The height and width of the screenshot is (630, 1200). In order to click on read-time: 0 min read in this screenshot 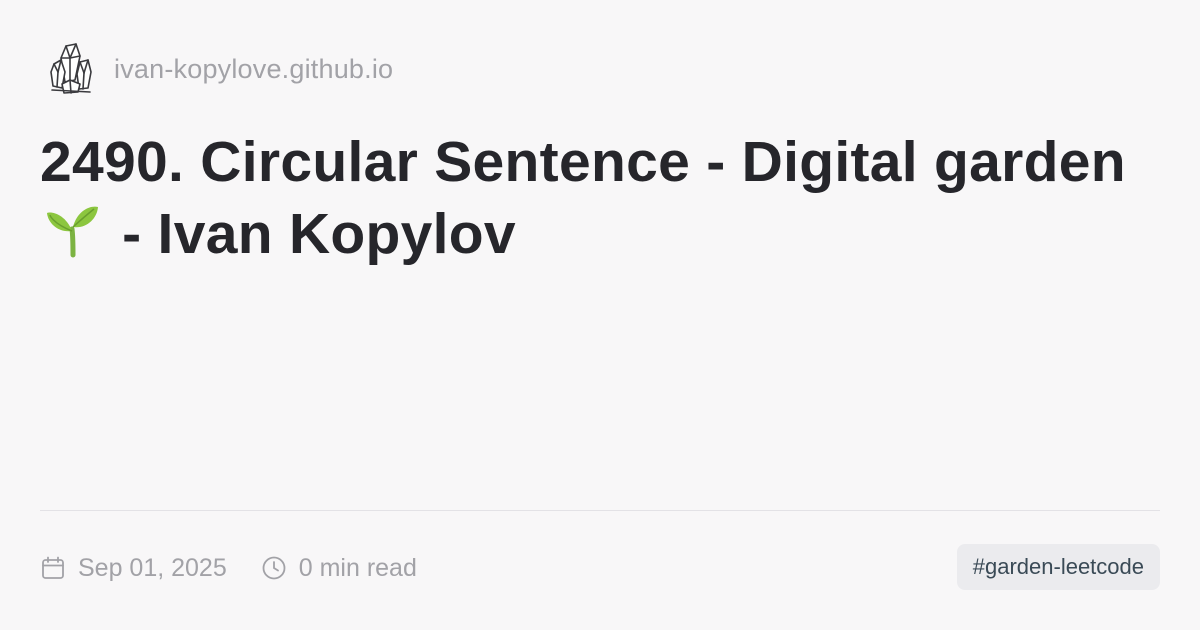, I will do `click(339, 568)`.